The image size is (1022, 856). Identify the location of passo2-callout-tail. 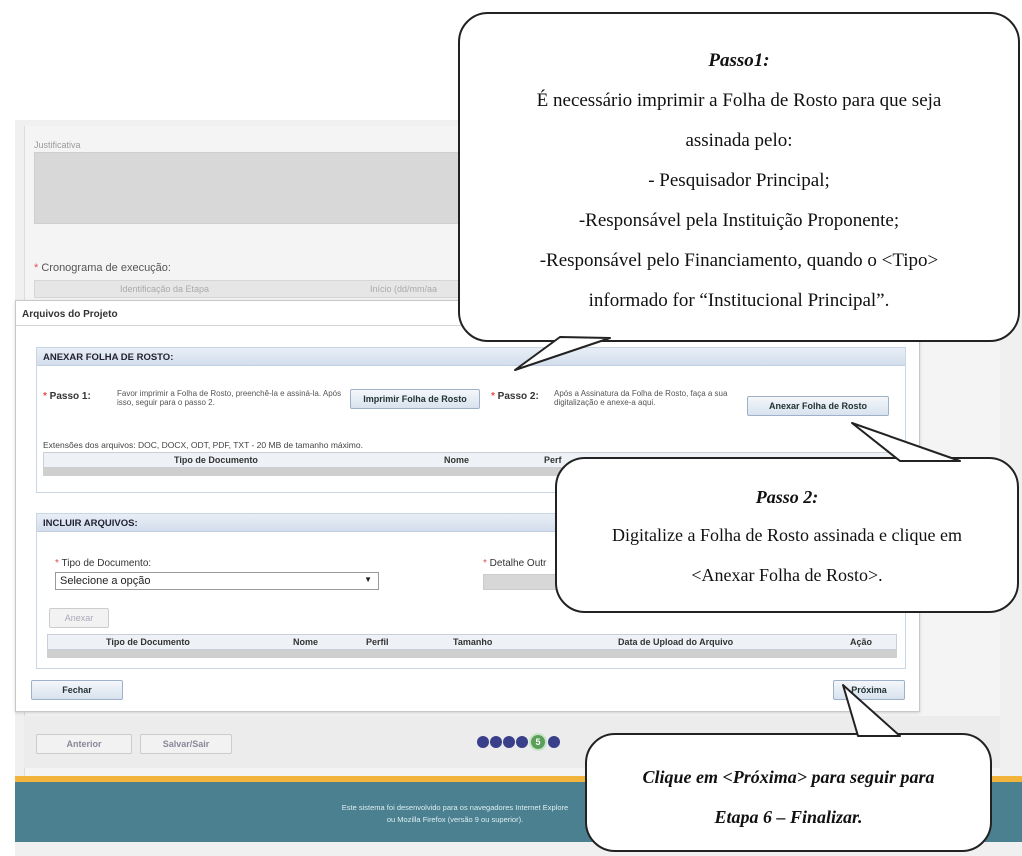
(906, 442).